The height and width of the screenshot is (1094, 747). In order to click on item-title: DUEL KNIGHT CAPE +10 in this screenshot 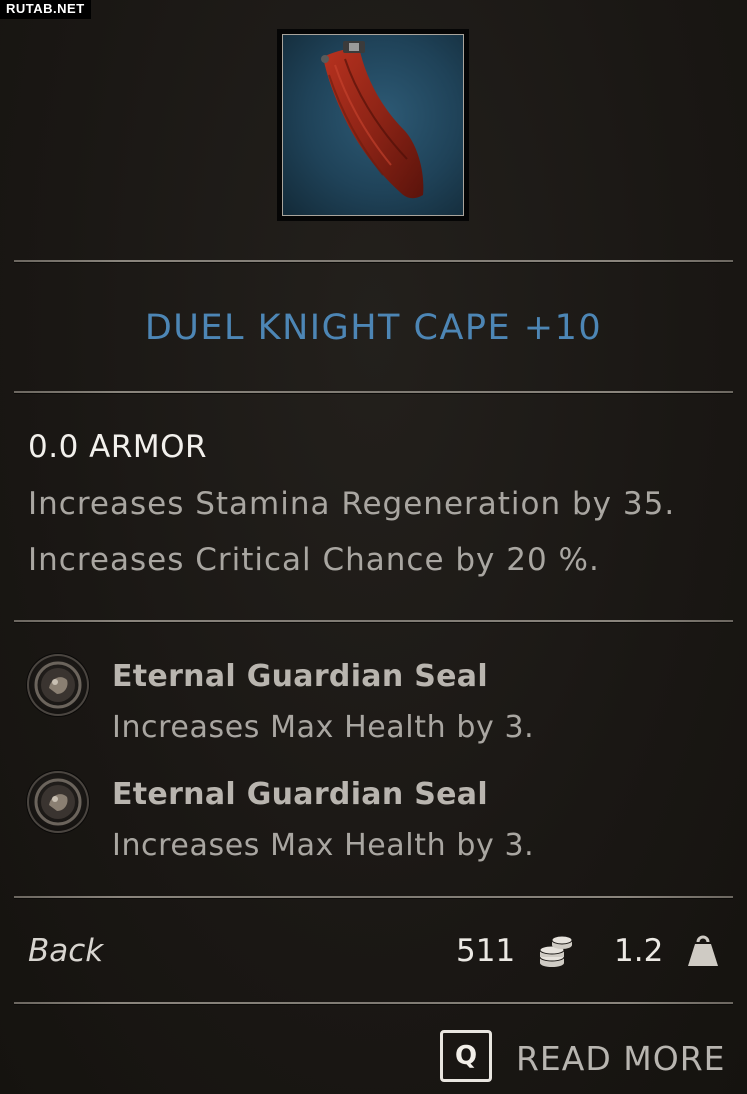, I will do `click(373, 328)`.